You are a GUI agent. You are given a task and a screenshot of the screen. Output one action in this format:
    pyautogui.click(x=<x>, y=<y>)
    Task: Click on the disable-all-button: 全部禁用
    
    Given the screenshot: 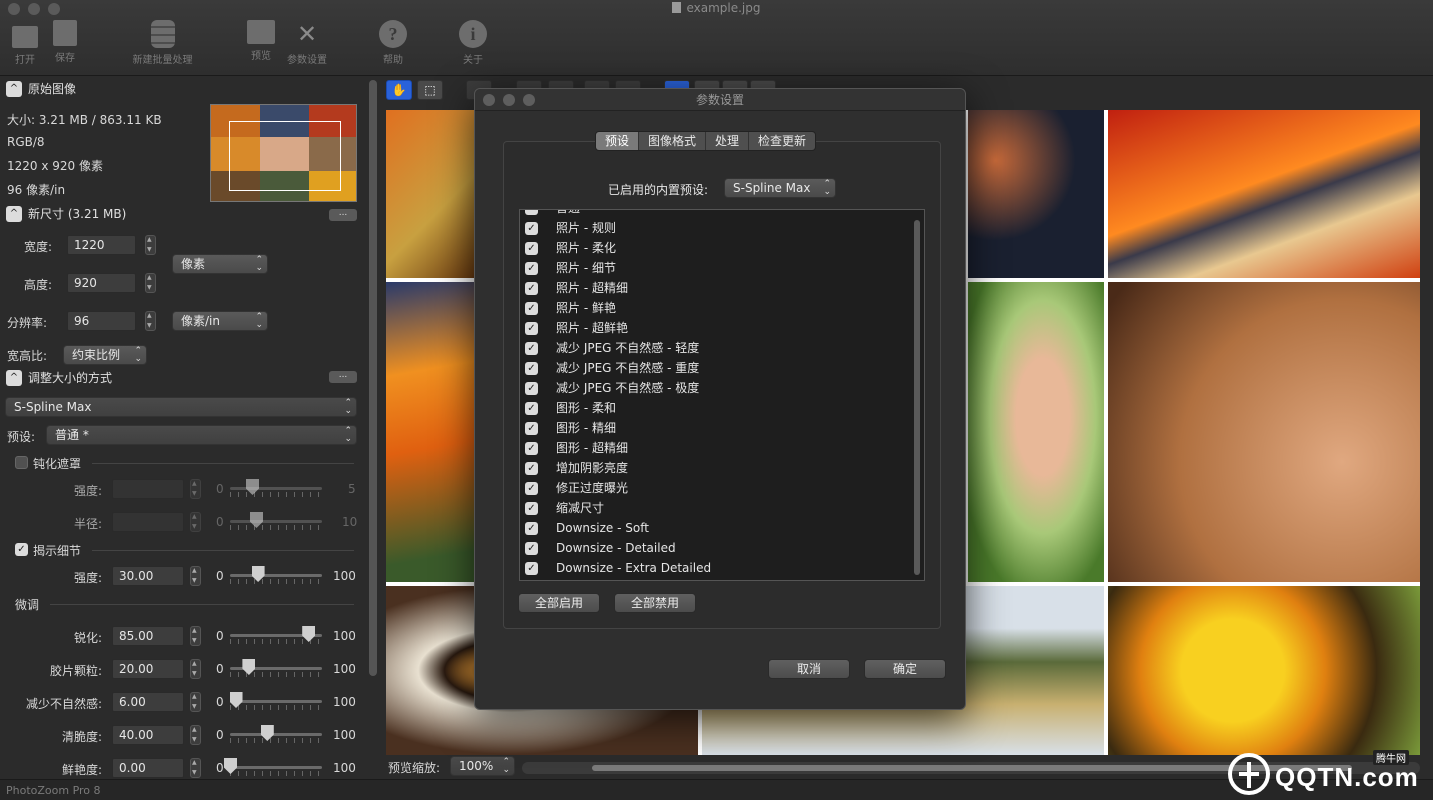 What is the action you would take?
    pyautogui.click(x=655, y=603)
    